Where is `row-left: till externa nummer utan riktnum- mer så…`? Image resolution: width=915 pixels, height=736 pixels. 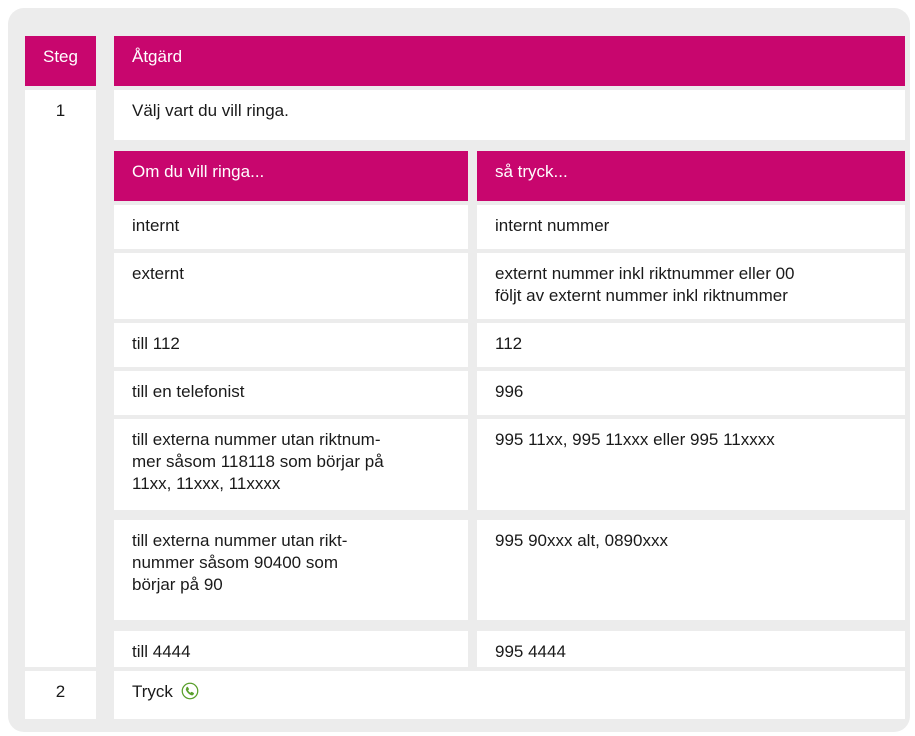 row-left: till externa nummer utan riktnum- mer så… is located at coordinates (291, 464).